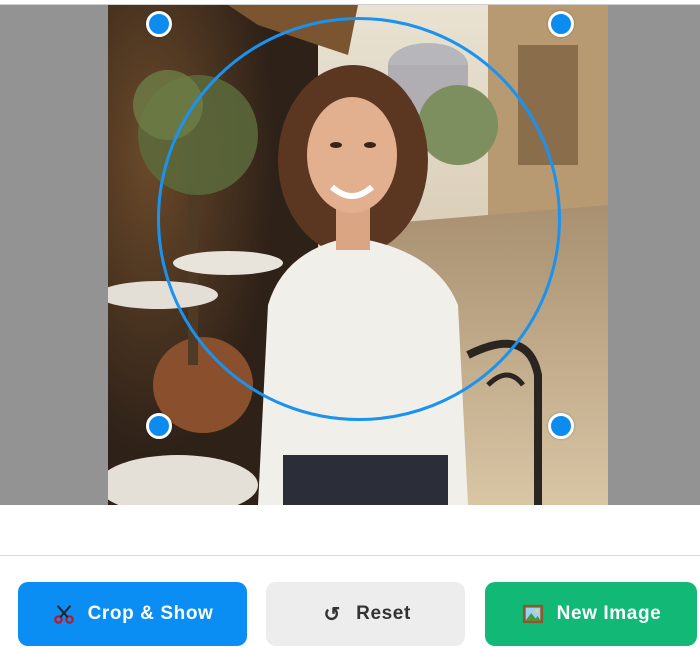  I want to click on reset-arrow-icon: ↺, so click(332, 614).